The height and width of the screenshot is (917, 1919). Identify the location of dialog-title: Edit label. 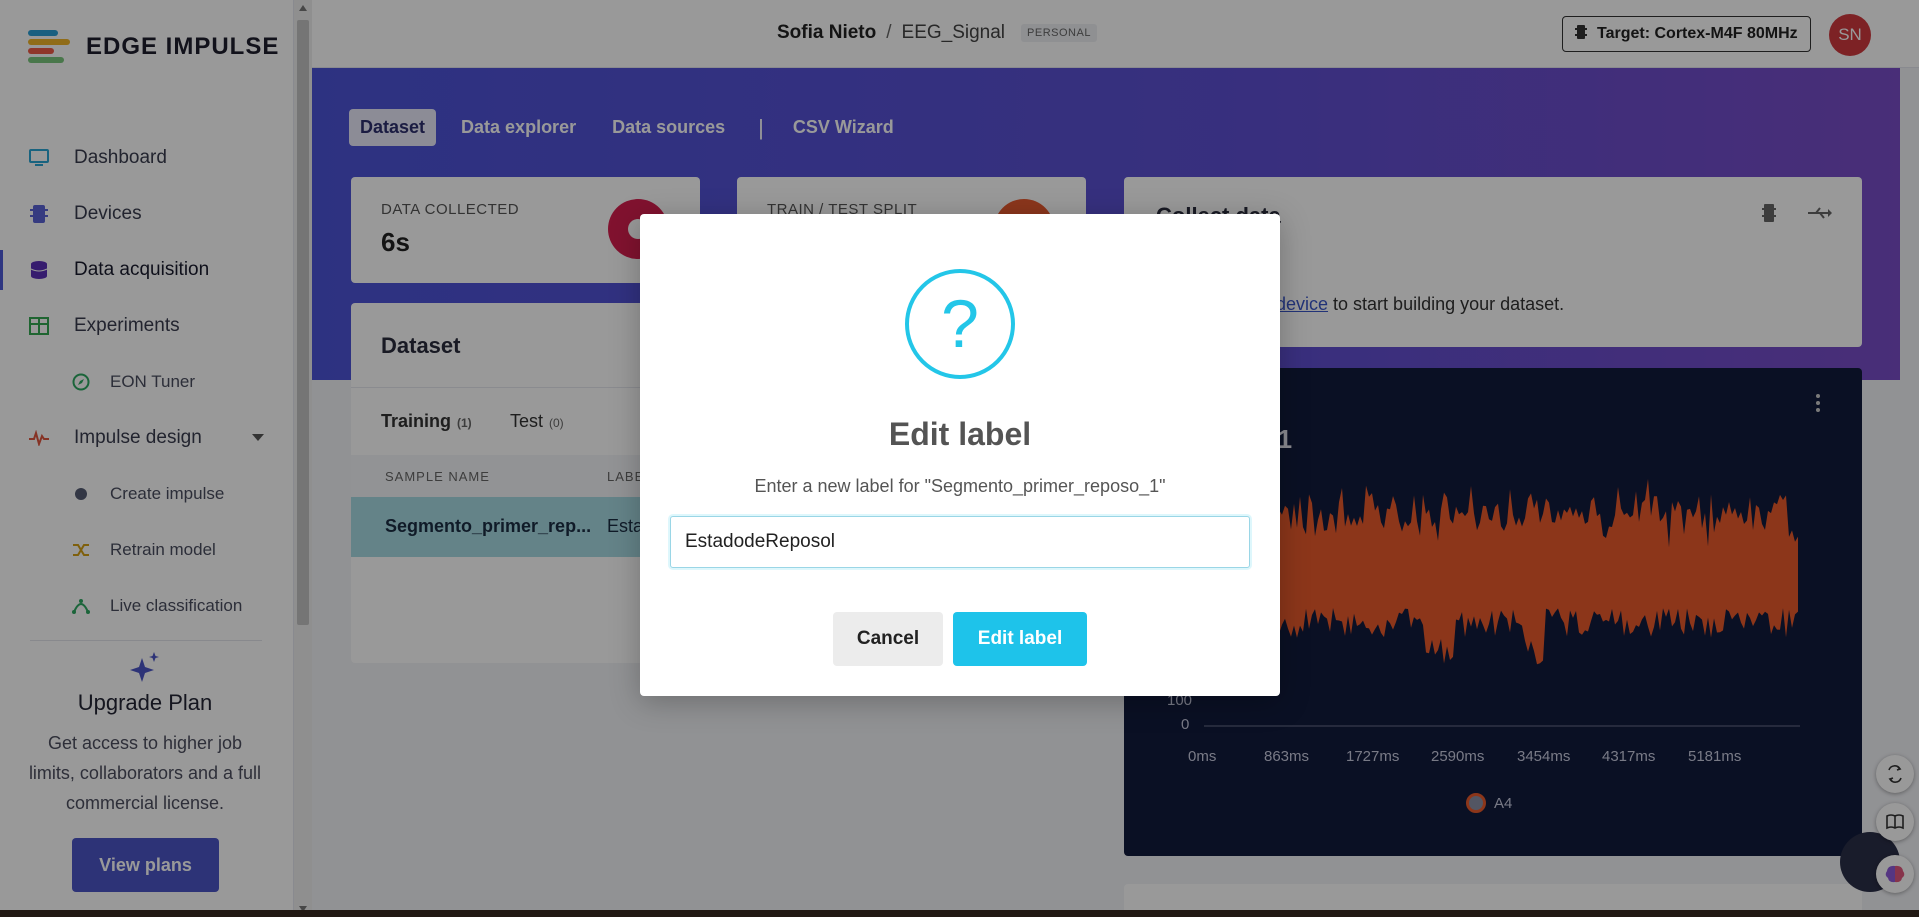
(960, 434).